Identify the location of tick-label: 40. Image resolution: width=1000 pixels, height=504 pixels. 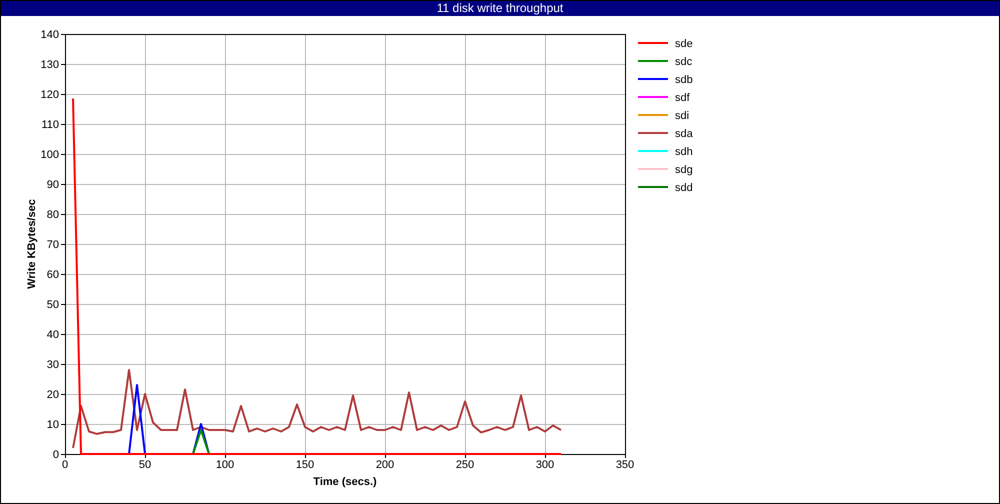
(52, 335).